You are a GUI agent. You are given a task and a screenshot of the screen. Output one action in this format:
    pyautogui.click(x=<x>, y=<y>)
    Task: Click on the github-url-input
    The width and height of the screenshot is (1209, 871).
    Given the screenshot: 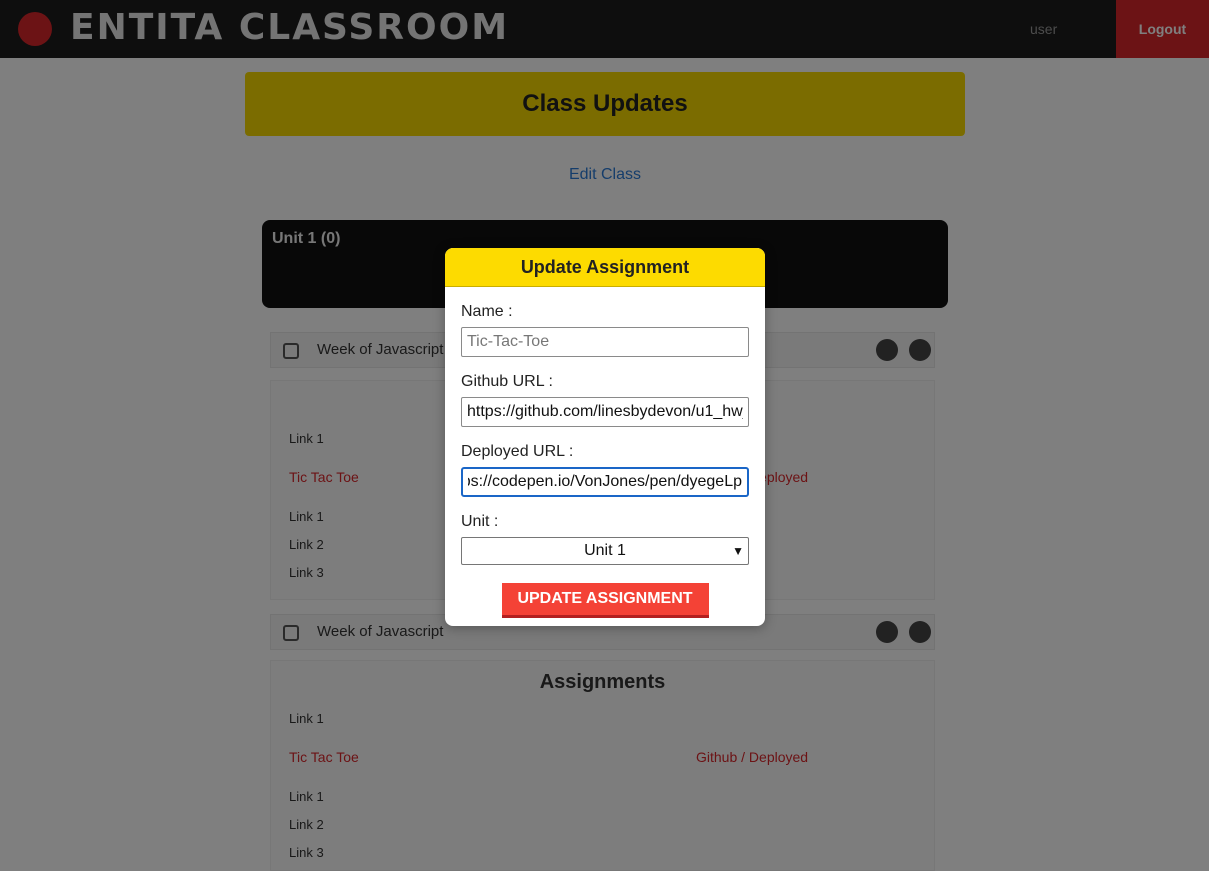 What is the action you would take?
    pyautogui.click(x=605, y=412)
    